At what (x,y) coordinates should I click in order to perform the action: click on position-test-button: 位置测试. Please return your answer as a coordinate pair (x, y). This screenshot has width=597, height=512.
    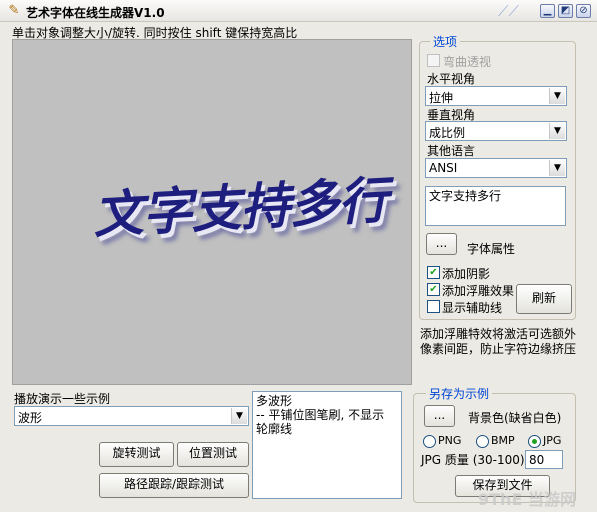
    Looking at the image, I should click on (213, 454).